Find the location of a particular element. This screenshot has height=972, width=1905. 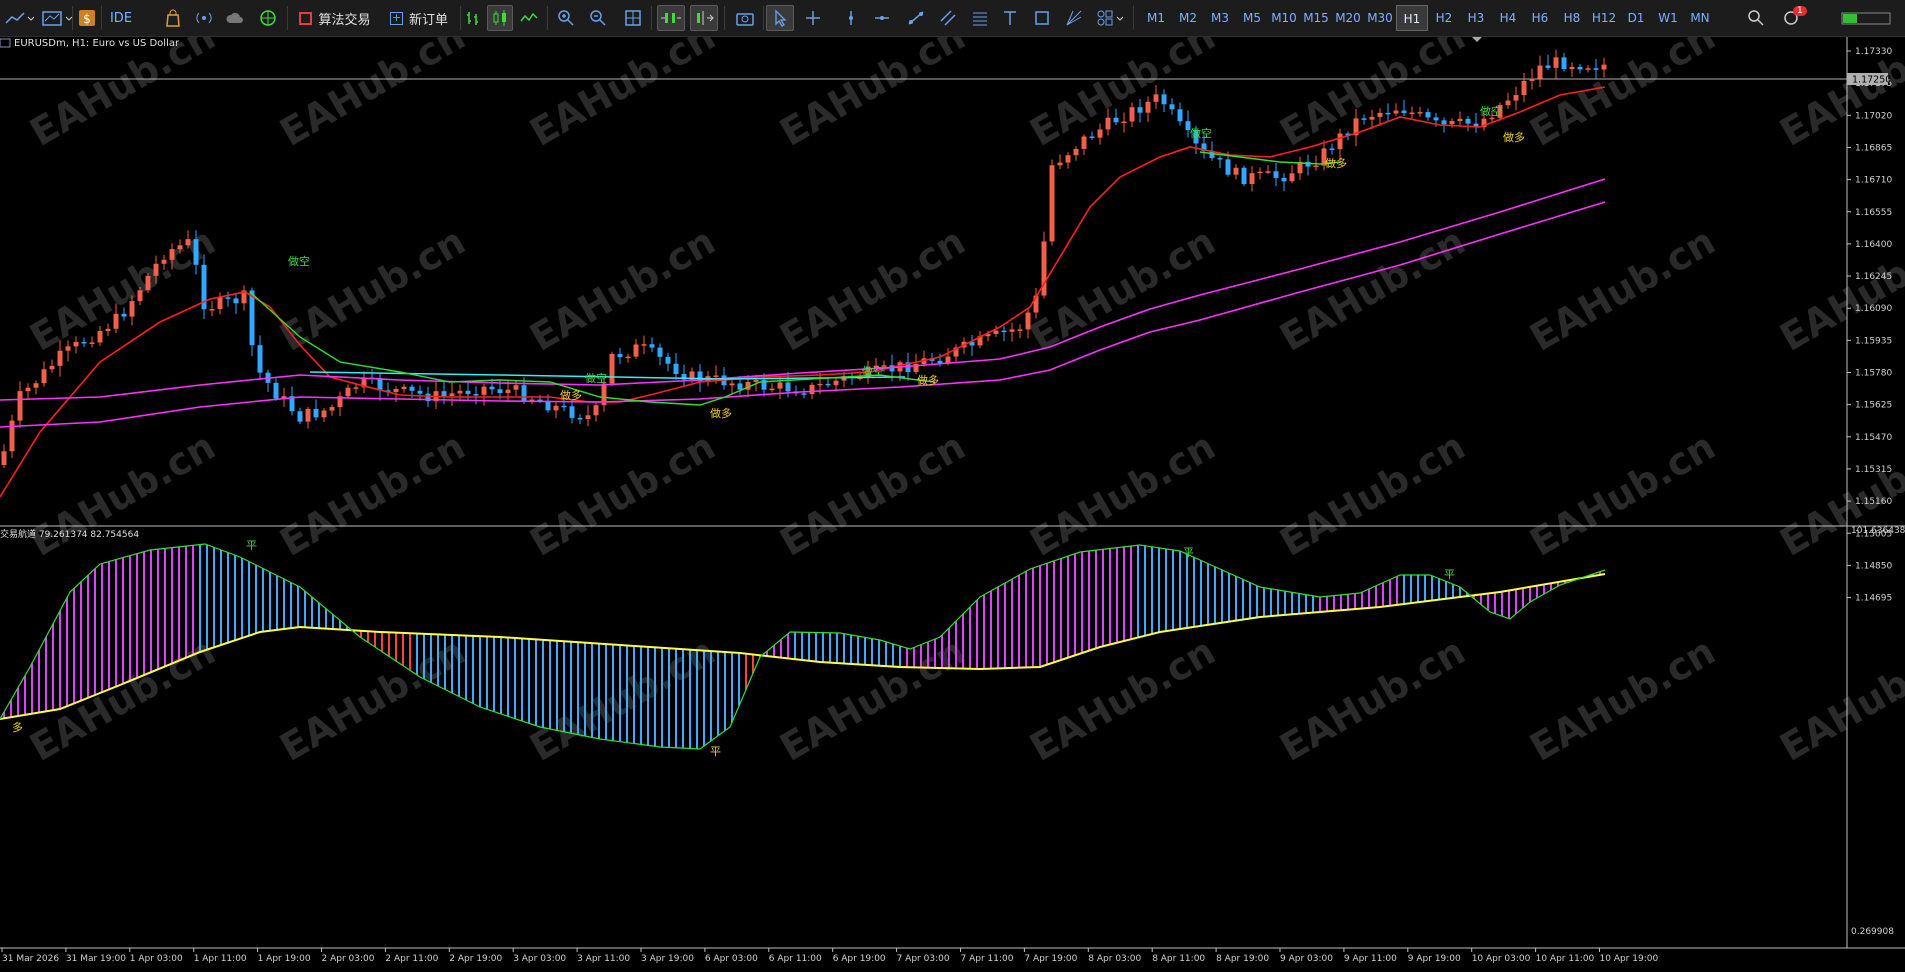

market-bag-icon is located at coordinates (173, 18).